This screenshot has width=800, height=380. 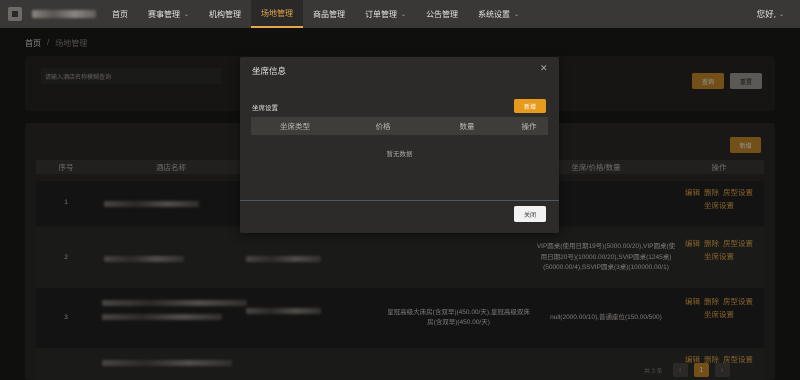 I want to click on brand-name-redacted, so click(x=64, y=14).